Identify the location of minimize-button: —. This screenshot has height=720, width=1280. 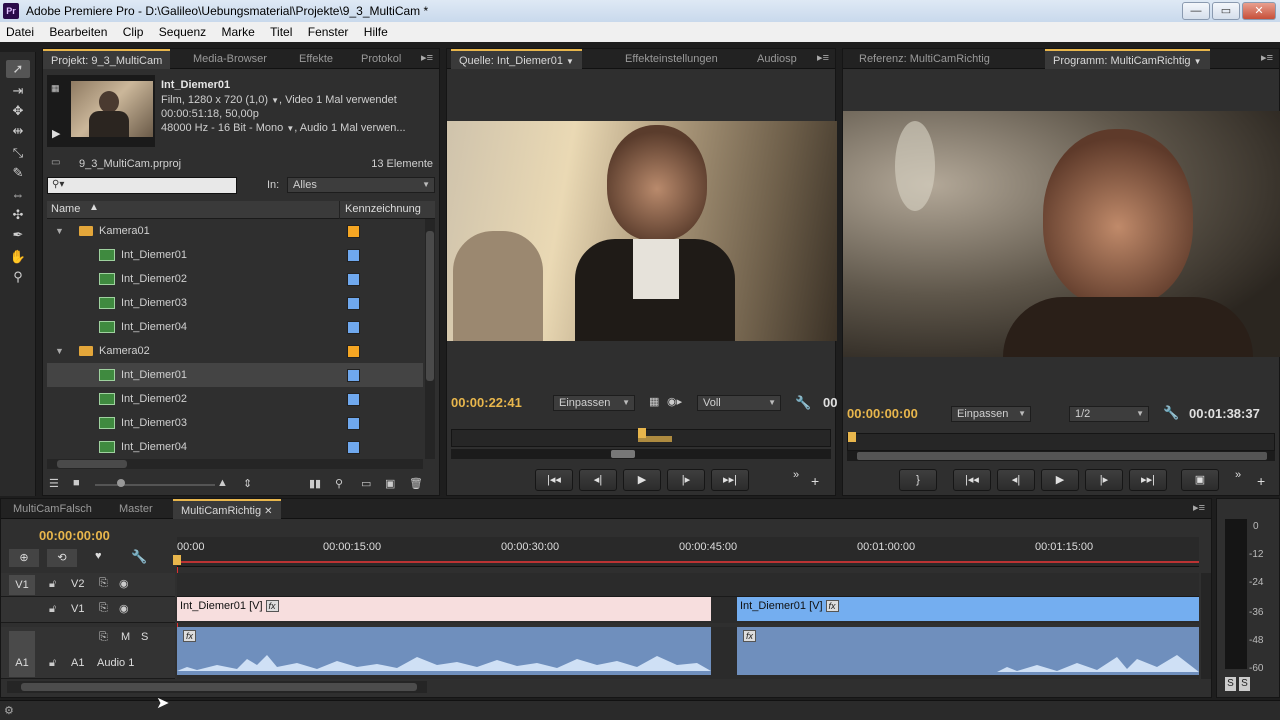
(1196, 11).